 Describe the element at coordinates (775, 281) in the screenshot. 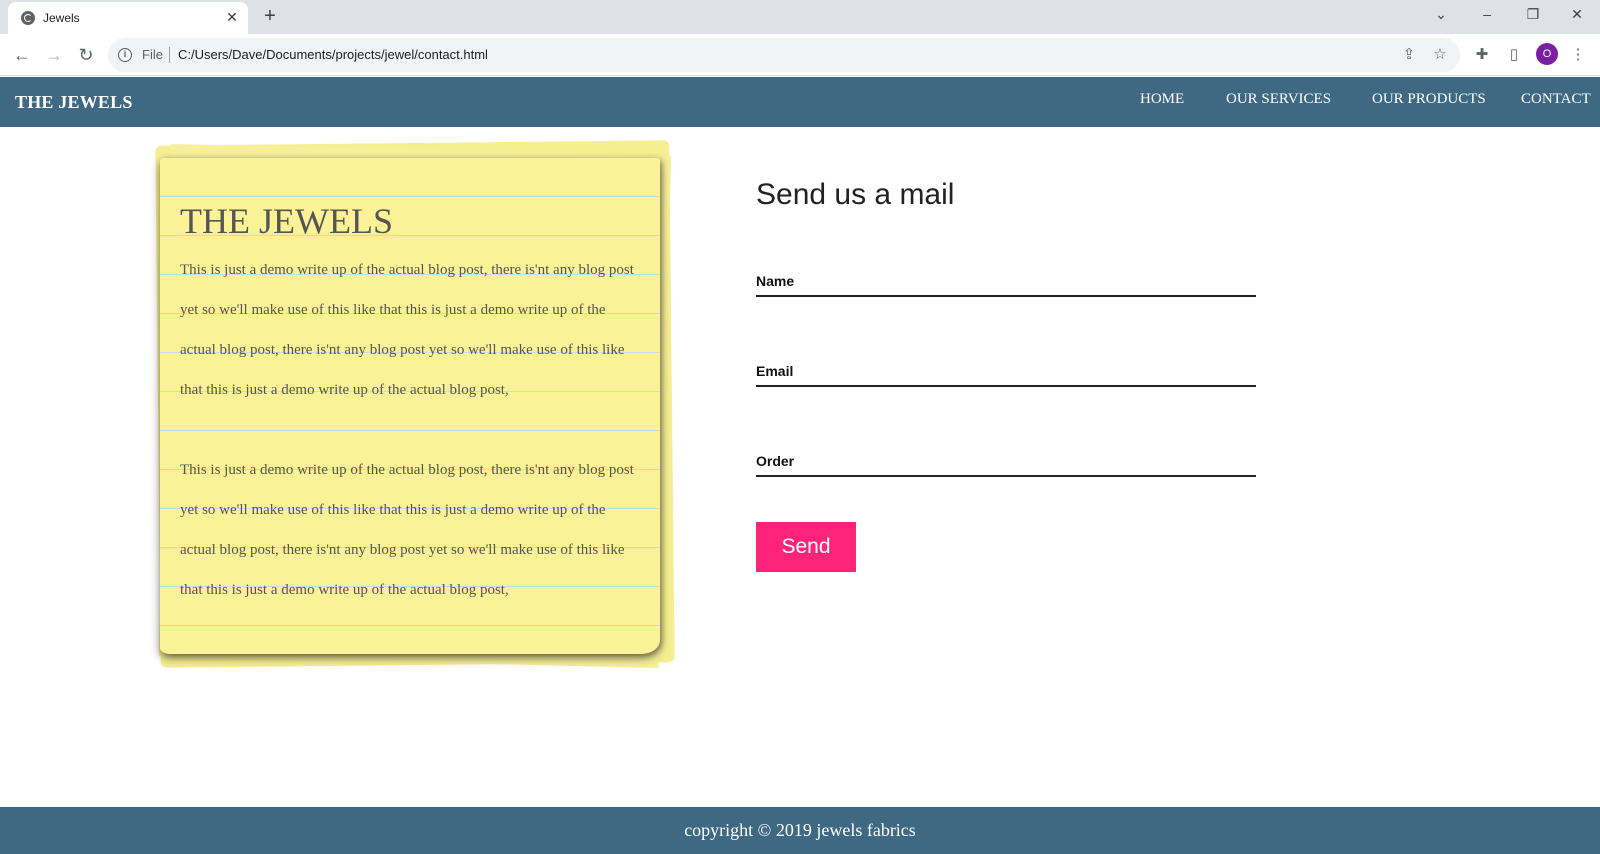

I see `name-label: Name` at that location.